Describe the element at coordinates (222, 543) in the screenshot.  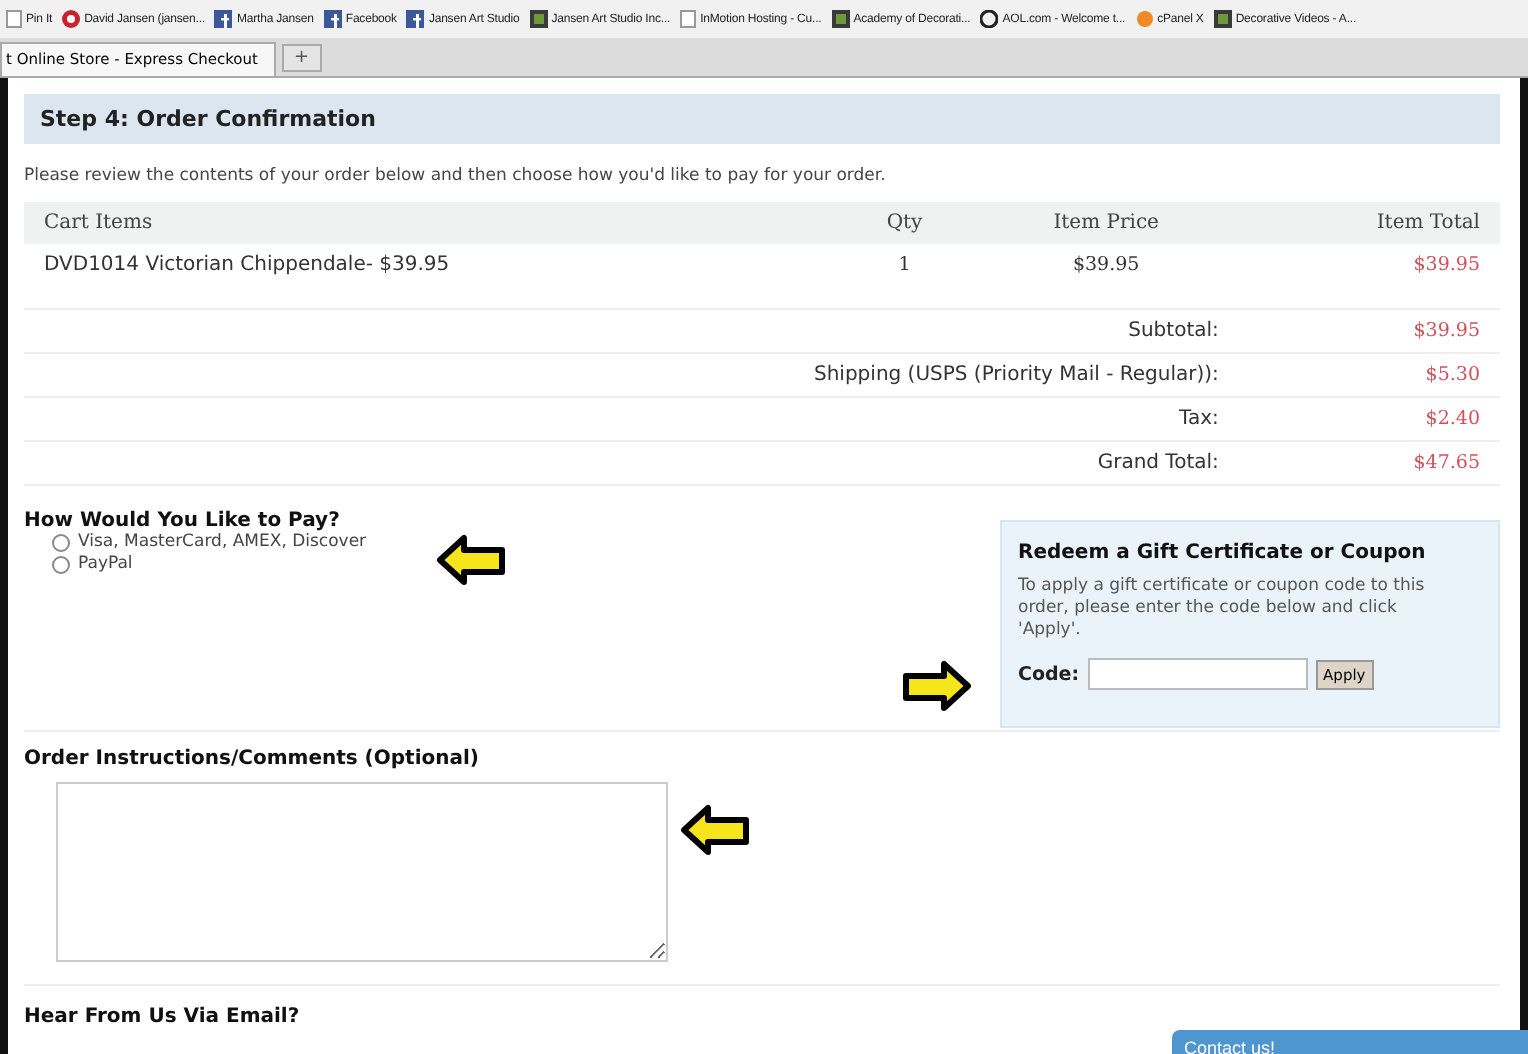
I see `radio-label: Visa, MasterCard, AMEX, Discover` at that location.